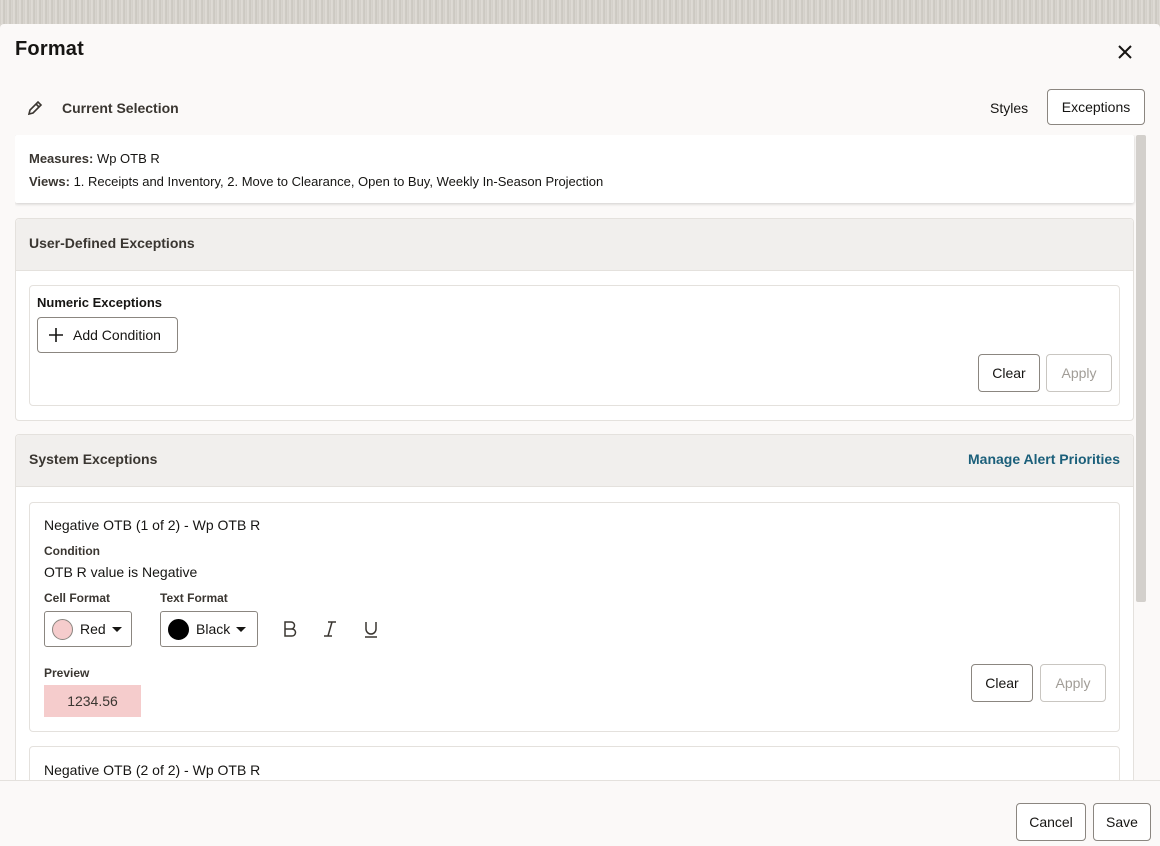 Image resolution: width=1160 pixels, height=846 pixels. Describe the element at coordinates (1002, 683) in the screenshot. I see `system-clear-button: Clear` at that location.